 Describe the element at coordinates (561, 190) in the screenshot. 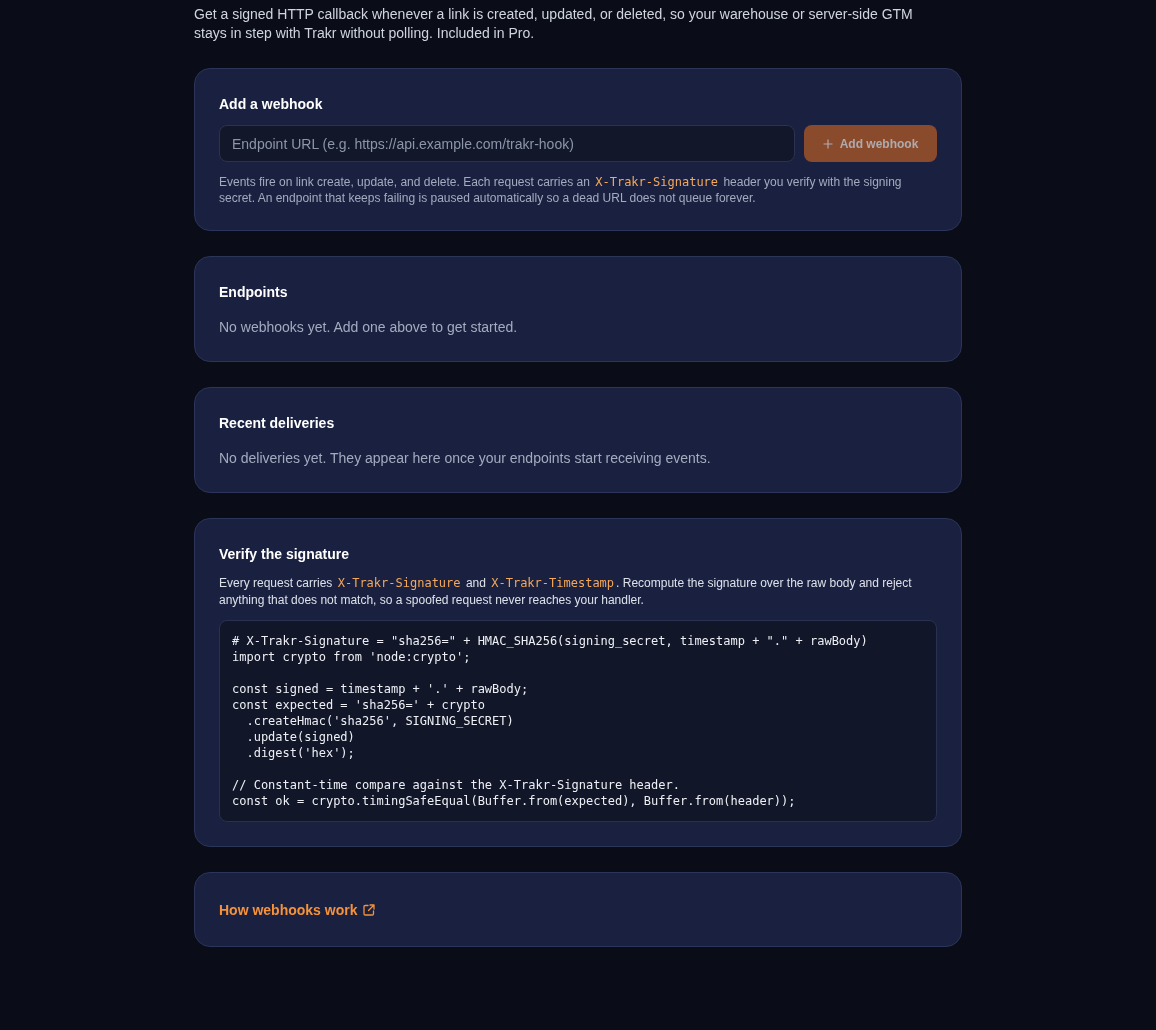

I see `help-text: Events fire on link create, update, and delete. Each request carries an X-Trakr-Signature header you verify with the signing secret. An endpoint that keeps failing is paused automatically so a dead URL does not queue forever.` at that location.